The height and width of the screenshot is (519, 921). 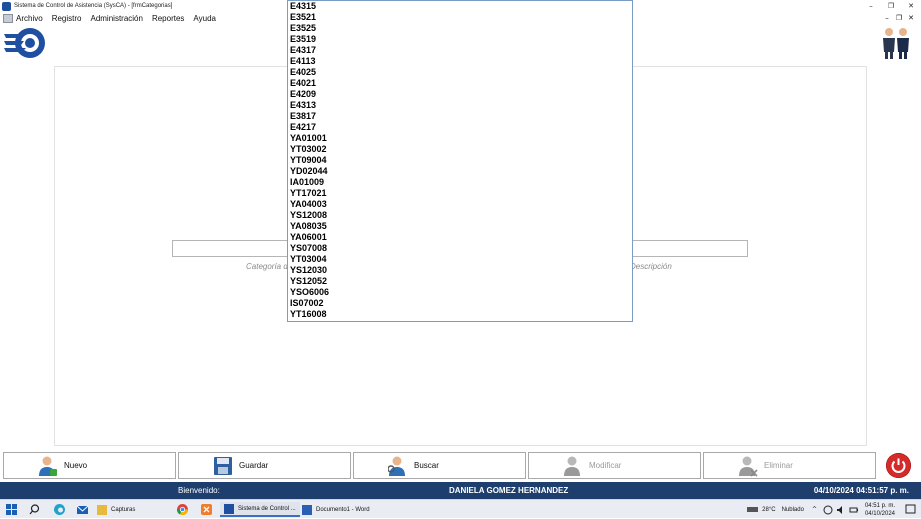 I want to click on power-off-icon, so click(x=898, y=465).